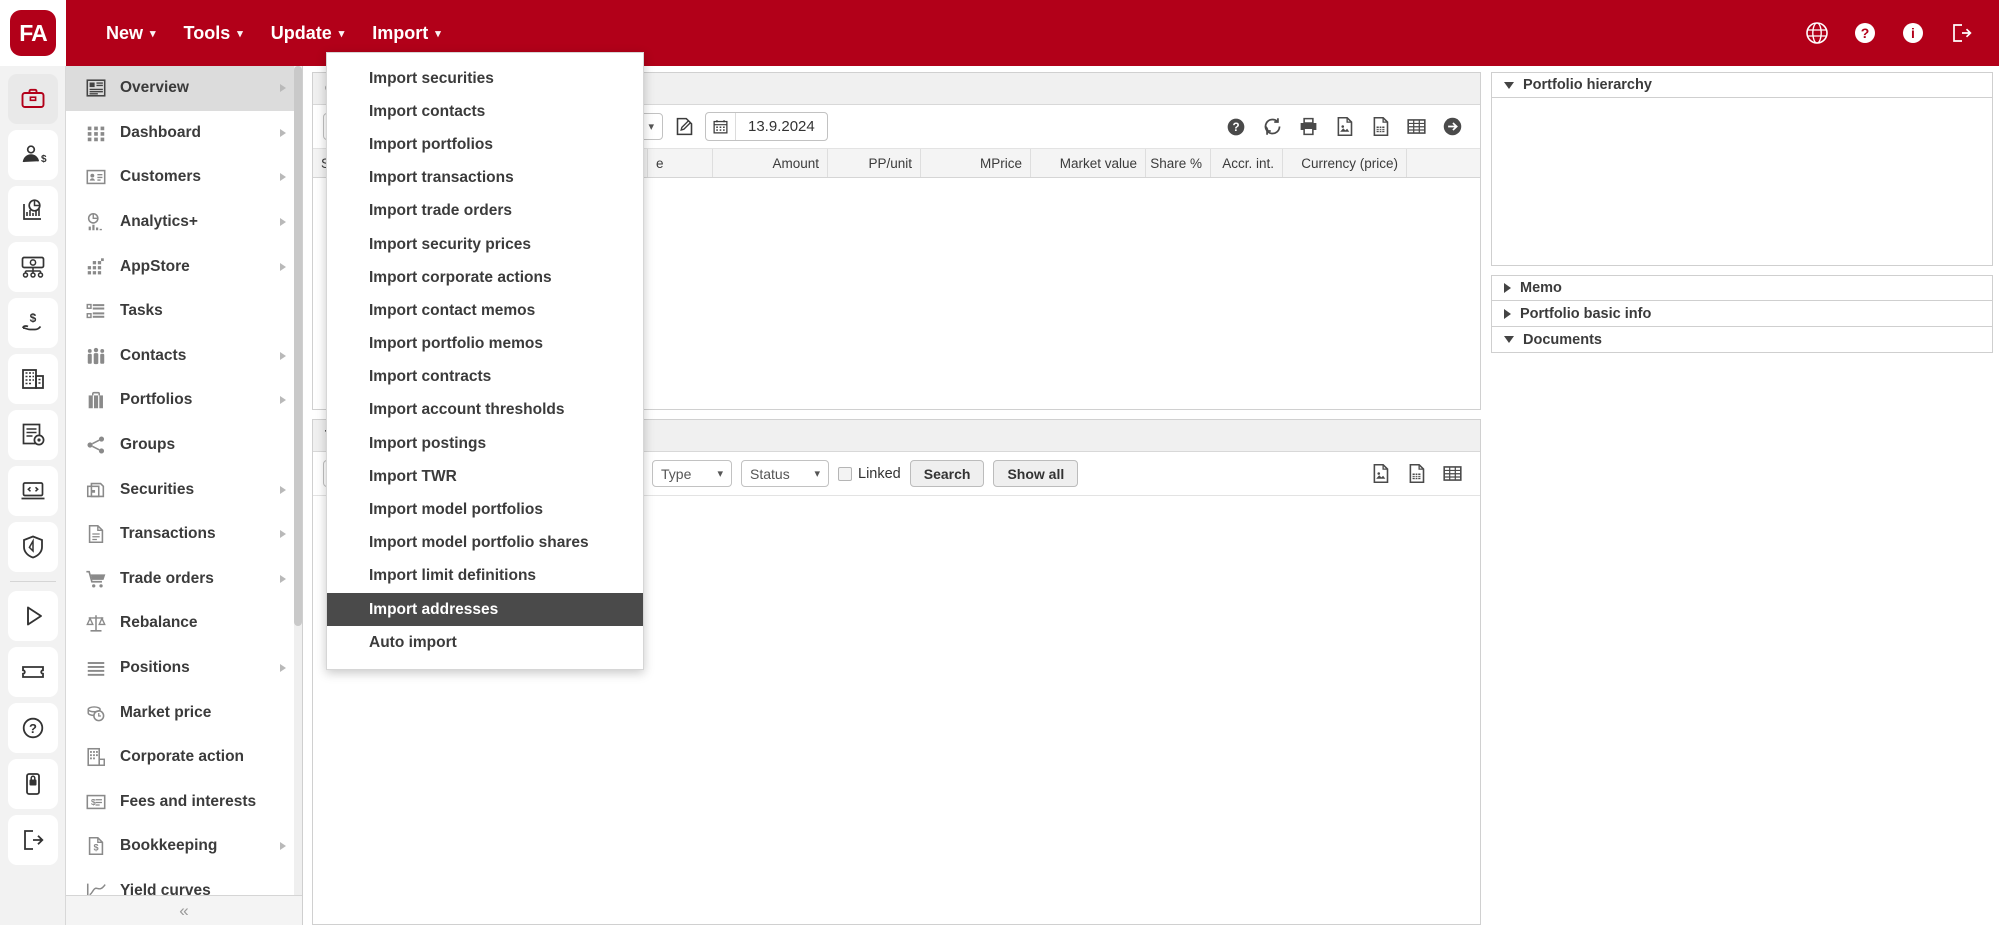 This screenshot has width=1999, height=925. What do you see at coordinates (1817, 33) in the screenshot?
I see `globe-icon` at bounding box center [1817, 33].